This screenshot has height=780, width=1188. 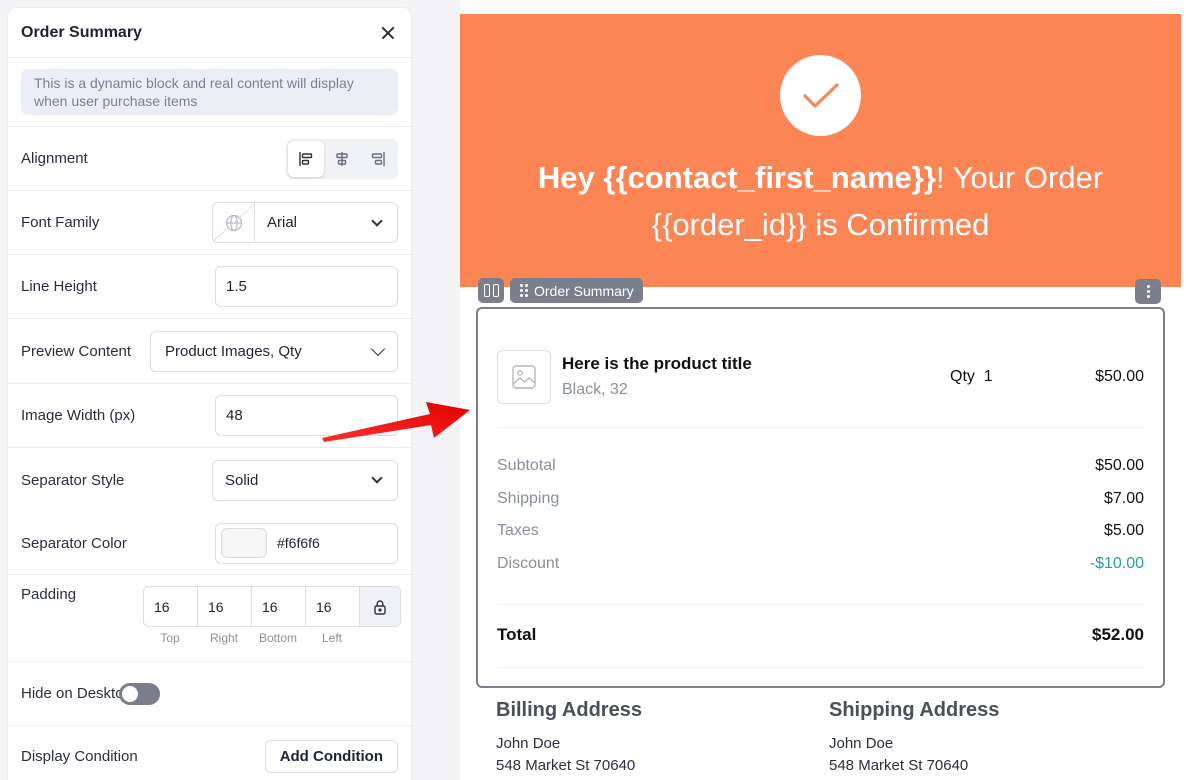 I want to click on product-qty: Qty 1, so click(x=971, y=377).